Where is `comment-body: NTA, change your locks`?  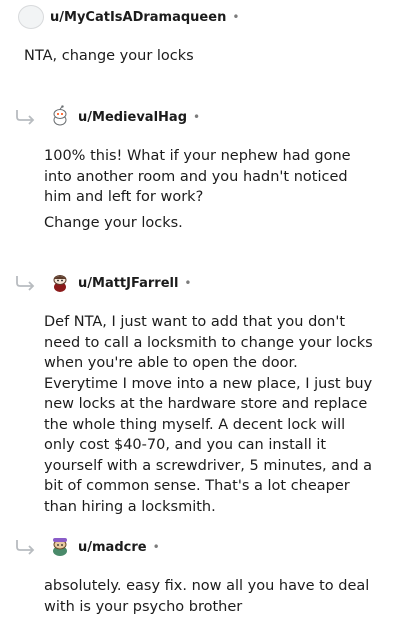 comment-body: NTA, change your locks is located at coordinates (204, 56).